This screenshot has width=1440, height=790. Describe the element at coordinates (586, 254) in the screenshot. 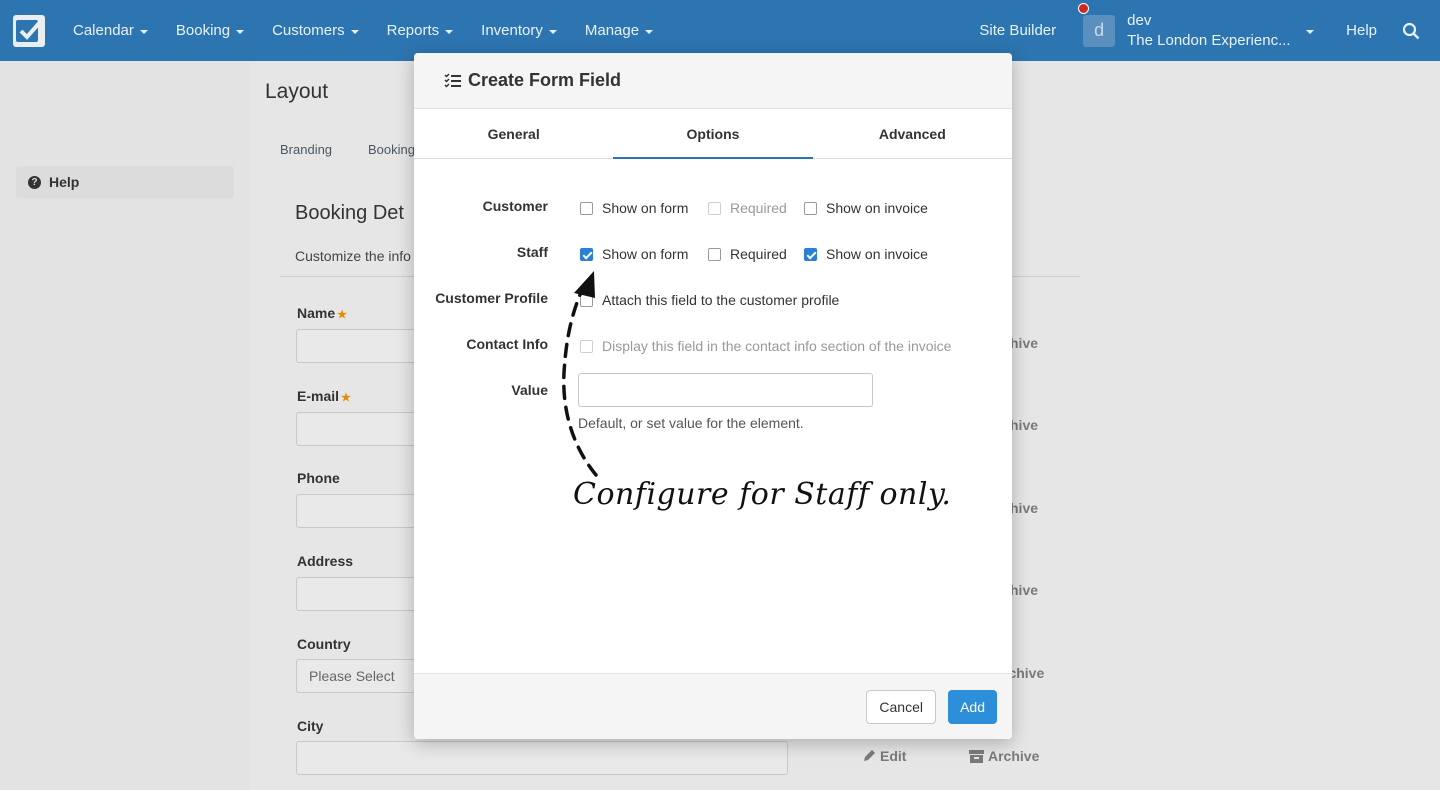

I see `staff-show-on-form-checkbox` at that location.